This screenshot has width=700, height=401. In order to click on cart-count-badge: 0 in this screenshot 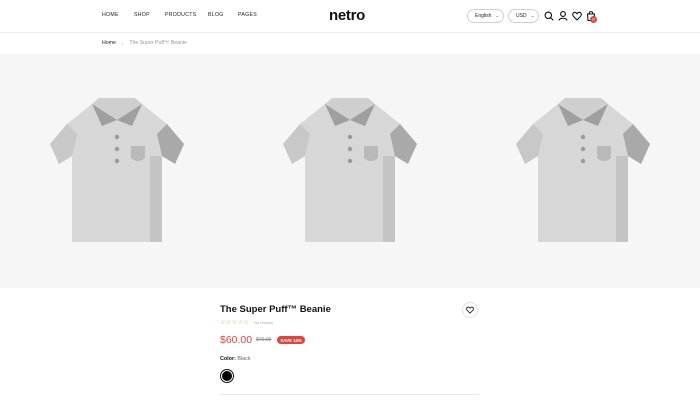, I will do `click(593, 19)`.